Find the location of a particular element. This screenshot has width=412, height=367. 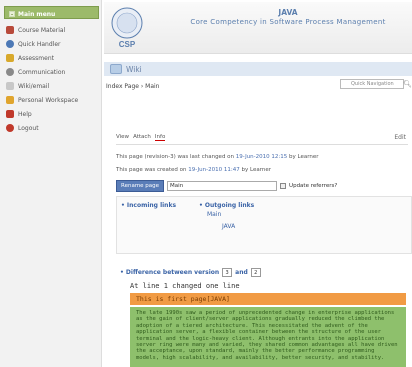

csp-logo-icon: CSP is located at coordinates (127, 28).